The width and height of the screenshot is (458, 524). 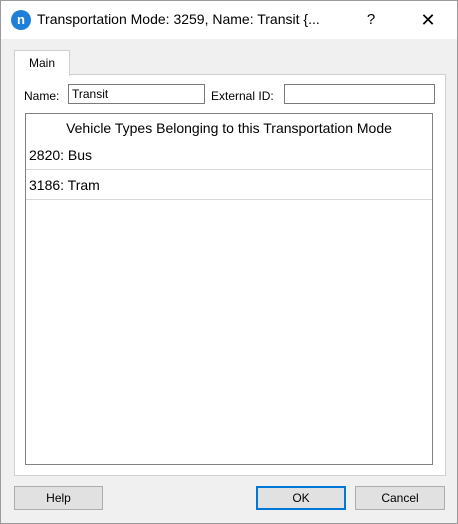 I want to click on name-label: Name:, so click(x=42, y=96).